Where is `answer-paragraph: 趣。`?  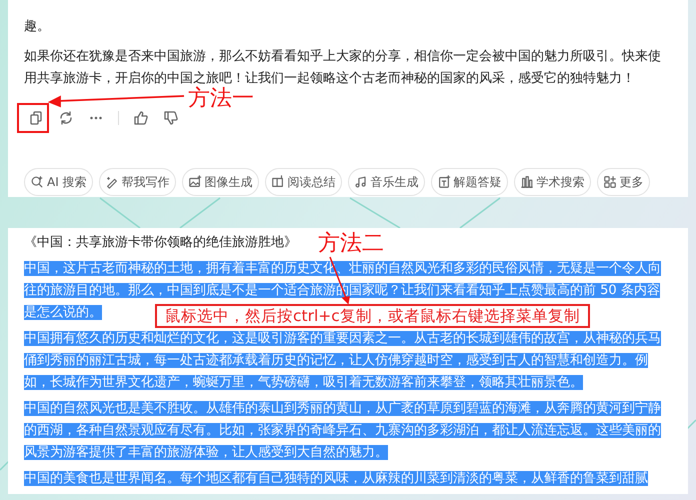 answer-paragraph: 趣。 is located at coordinates (37, 27).